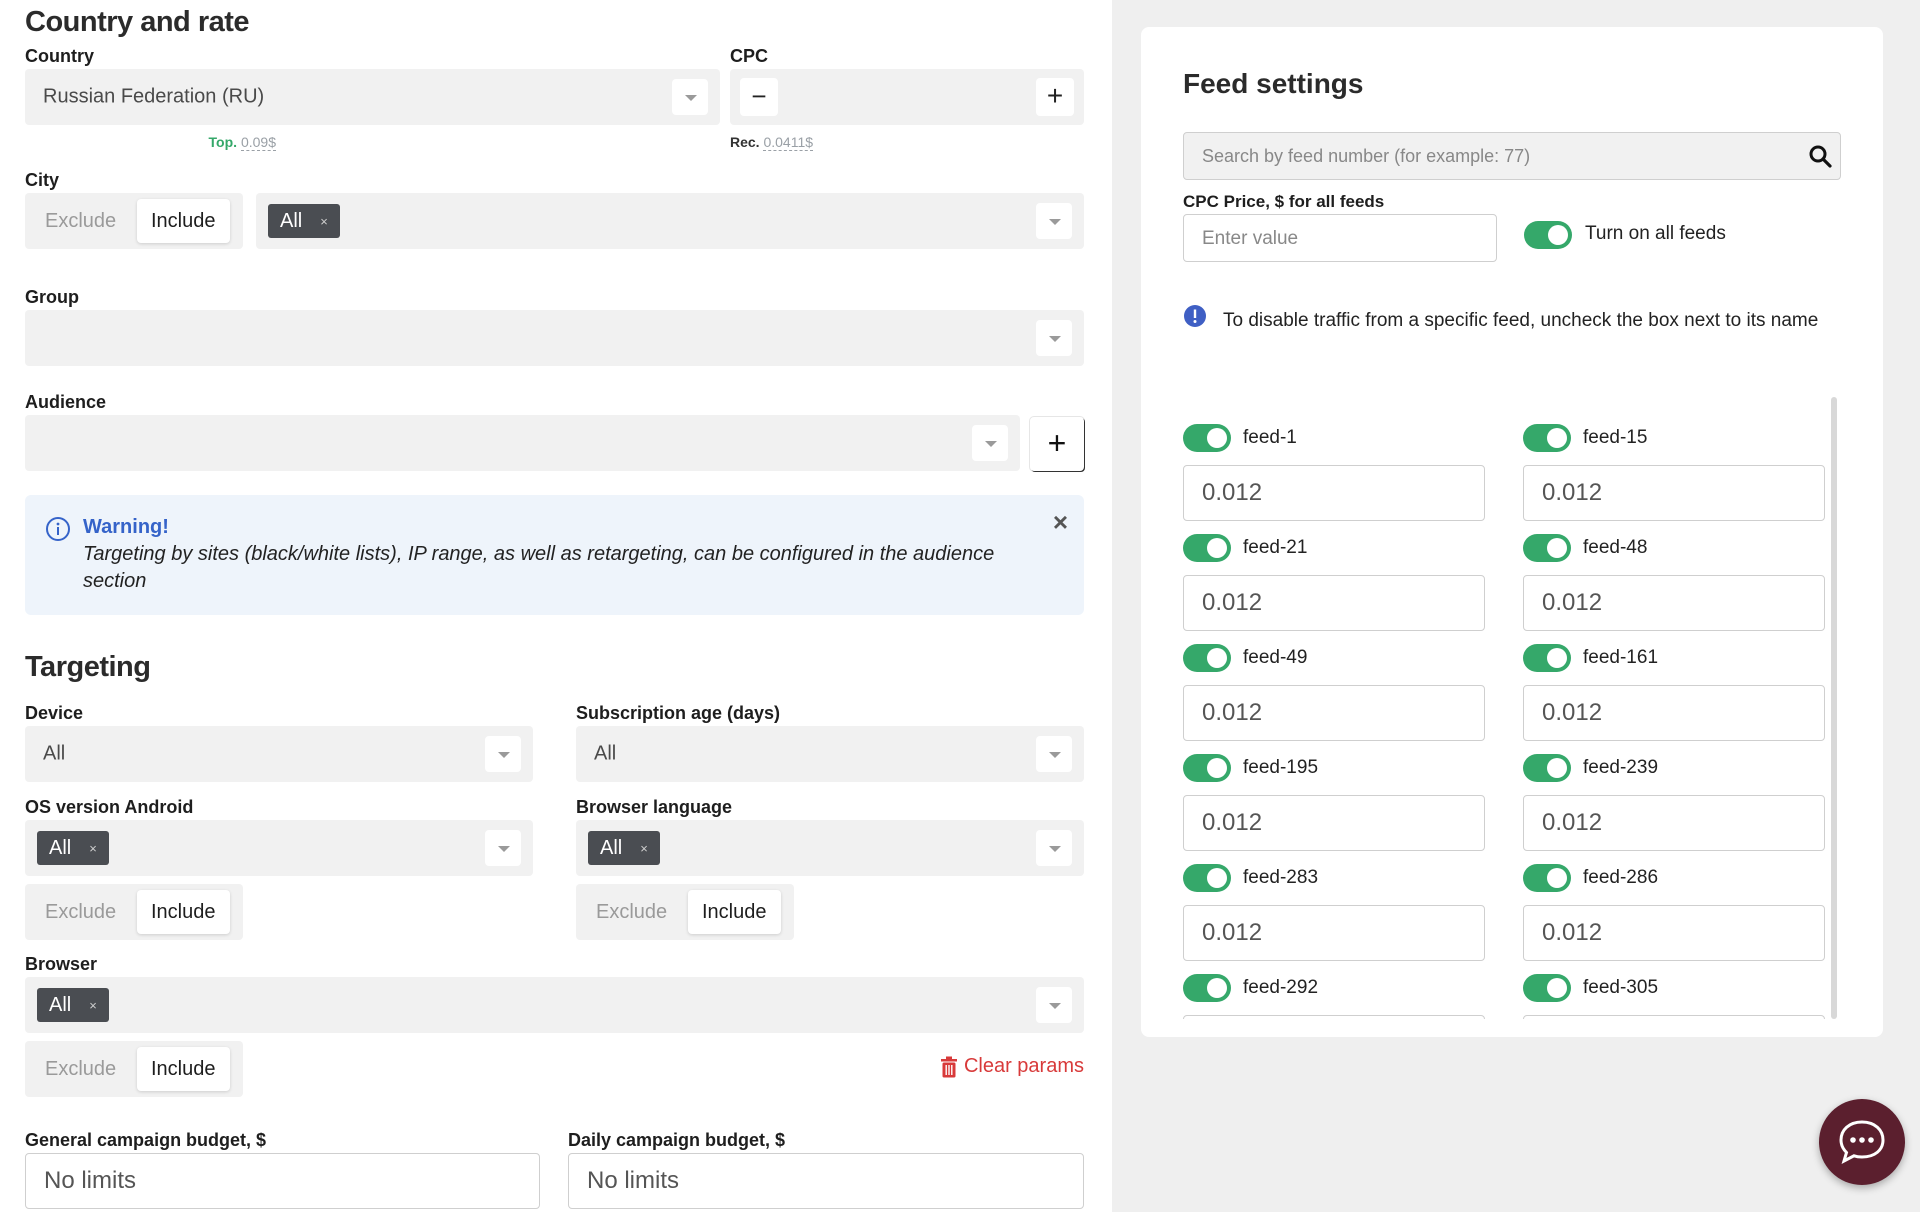 This screenshot has height=1212, width=1920. Describe the element at coordinates (1820, 156) in the screenshot. I see `search-icon` at that location.